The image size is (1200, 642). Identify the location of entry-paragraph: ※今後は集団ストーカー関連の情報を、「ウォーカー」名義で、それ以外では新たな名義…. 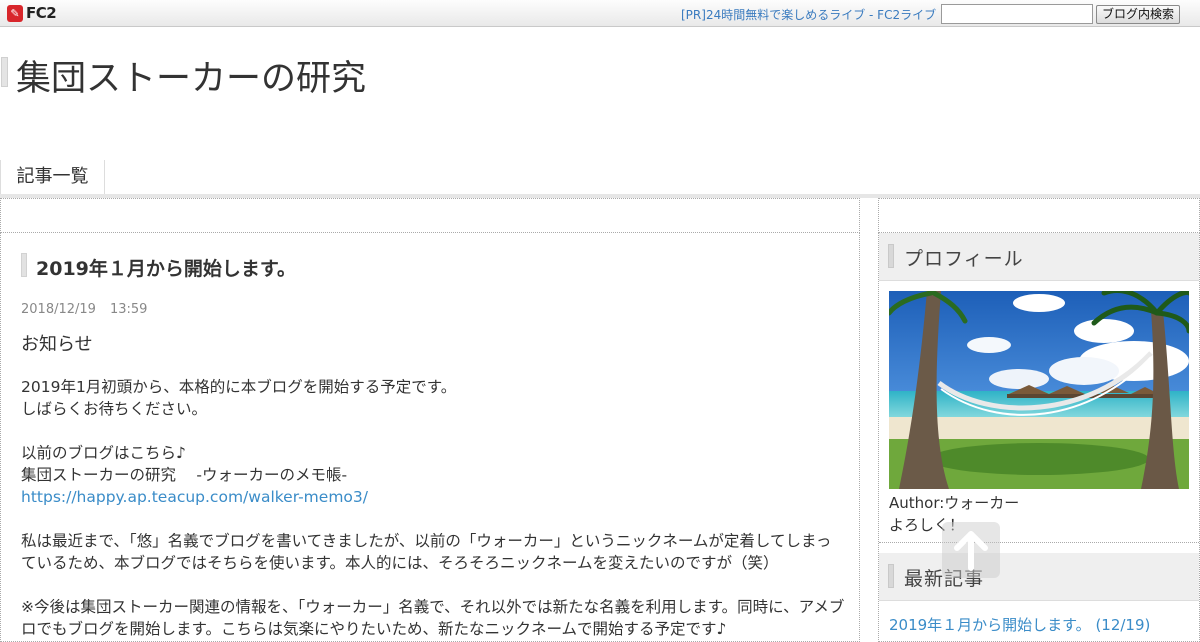
(433, 618).